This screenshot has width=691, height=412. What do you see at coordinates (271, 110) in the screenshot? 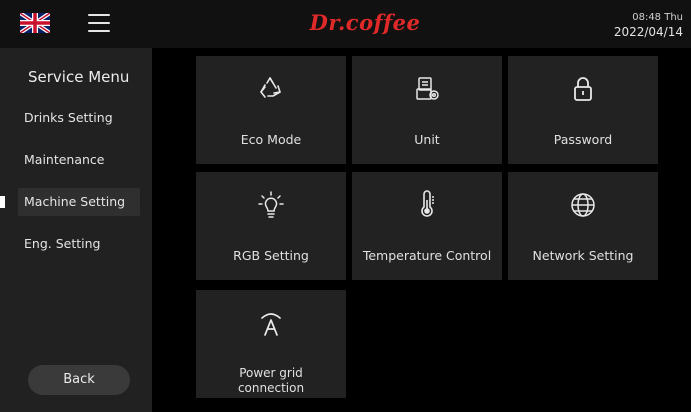
I see `tile-eco-mode: Eco Mode` at bounding box center [271, 110].